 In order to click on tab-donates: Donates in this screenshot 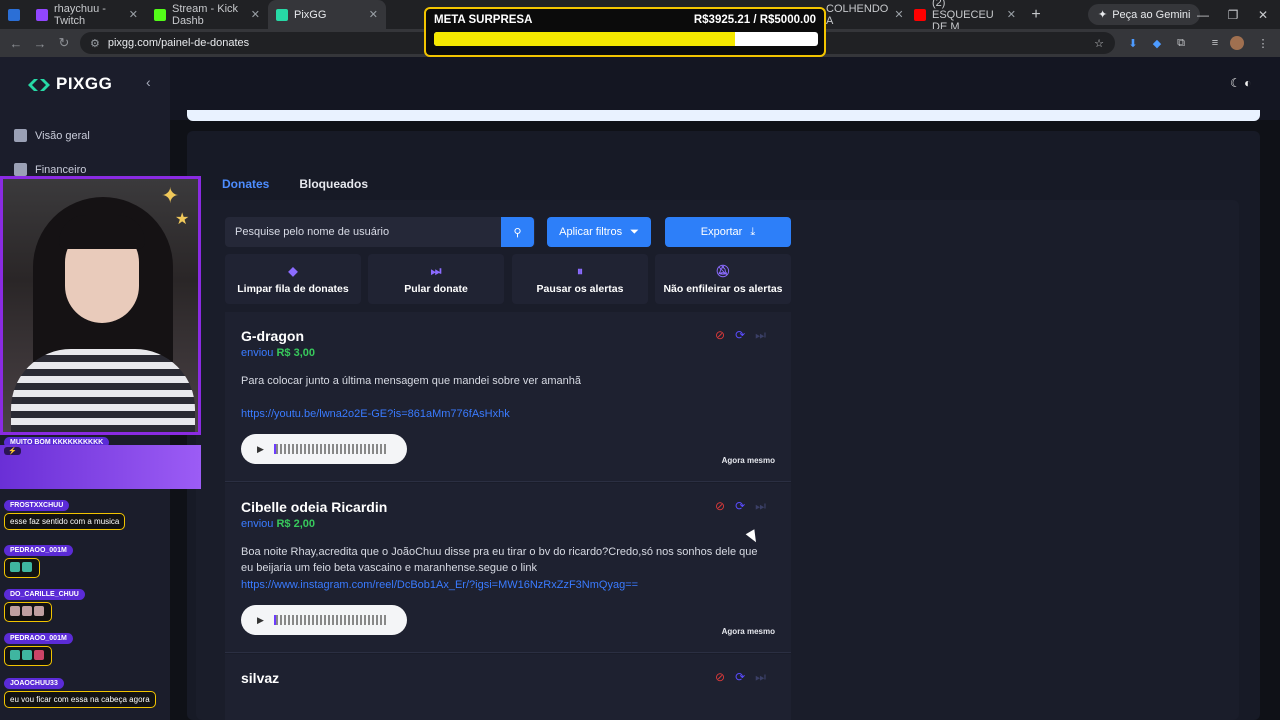, I will do `click(245, 184)`.